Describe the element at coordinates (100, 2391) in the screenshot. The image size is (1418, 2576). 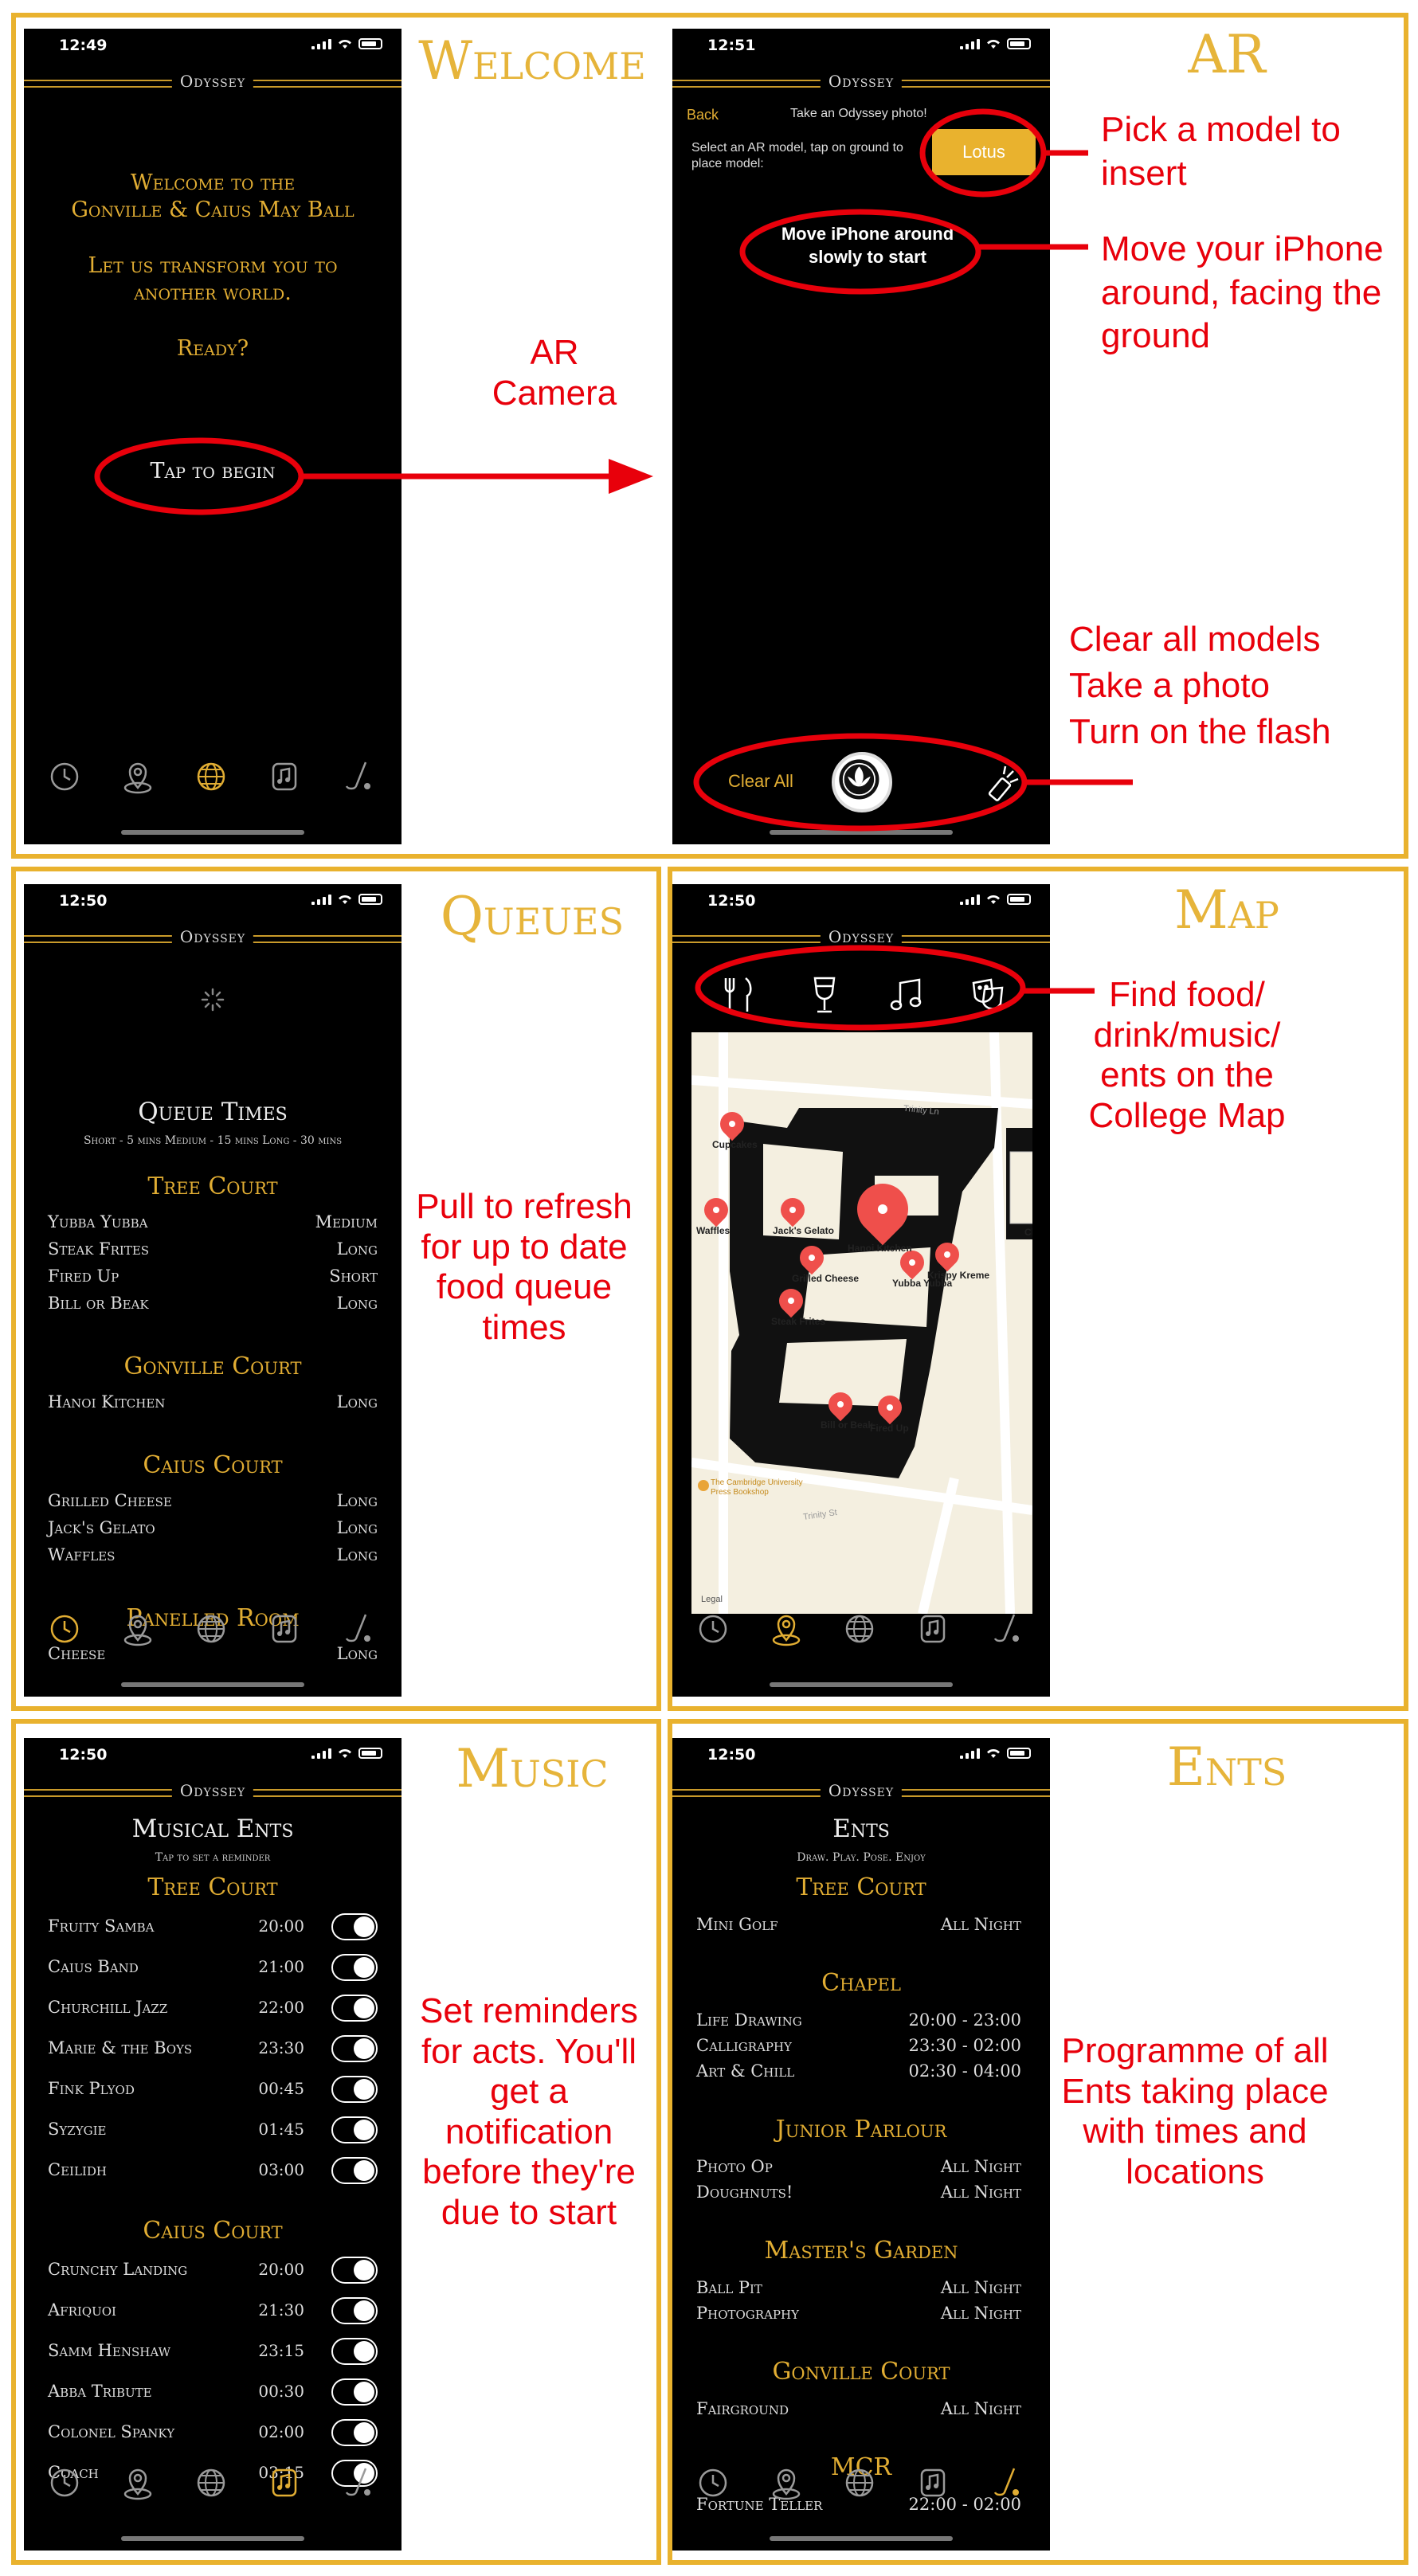
I see `act-name: Abba Tribute` at that location.